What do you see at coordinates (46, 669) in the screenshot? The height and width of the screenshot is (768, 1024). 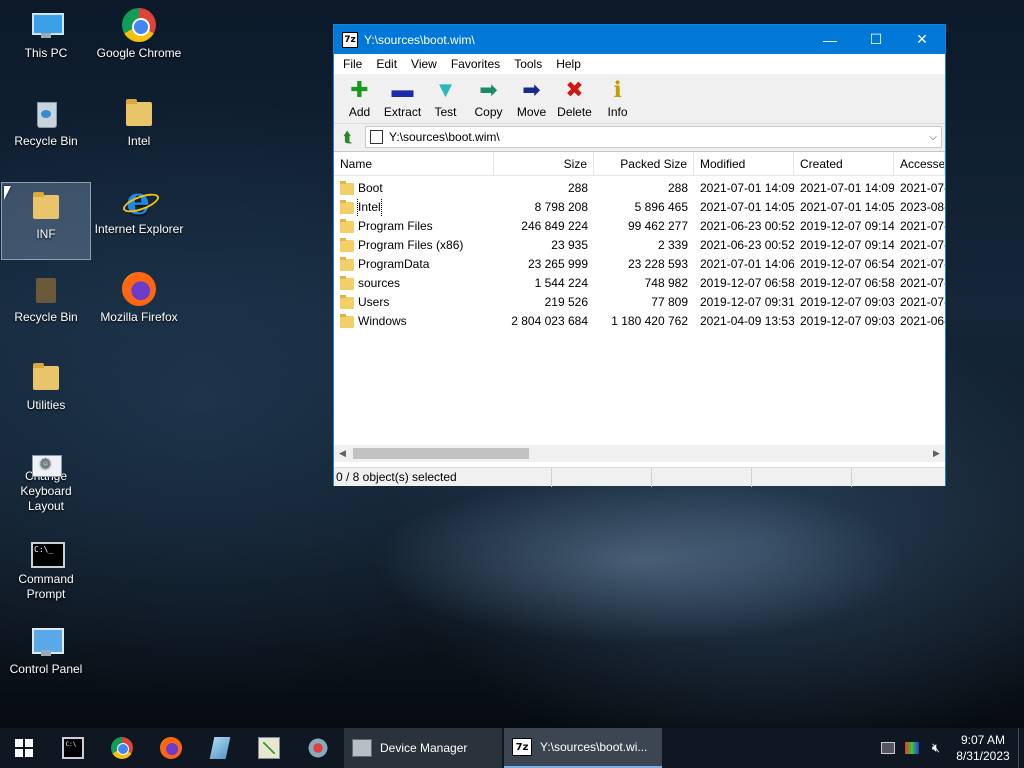 I see `desktop-icon-label: Control Panel` at bounding box center [46, 669].